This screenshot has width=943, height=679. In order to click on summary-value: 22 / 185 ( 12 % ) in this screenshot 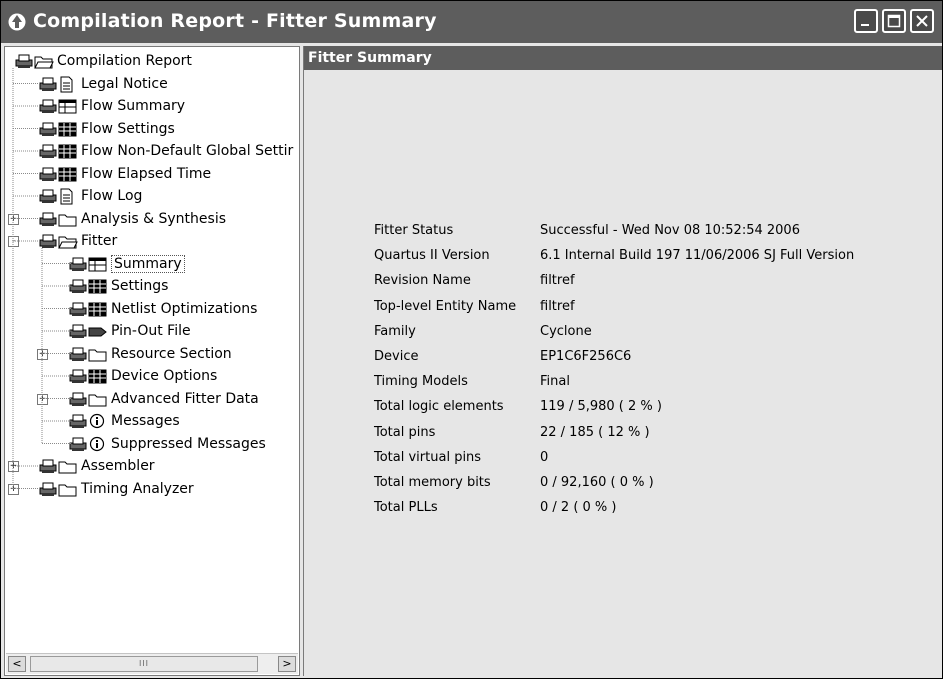, I will do `click(595, 432)`.